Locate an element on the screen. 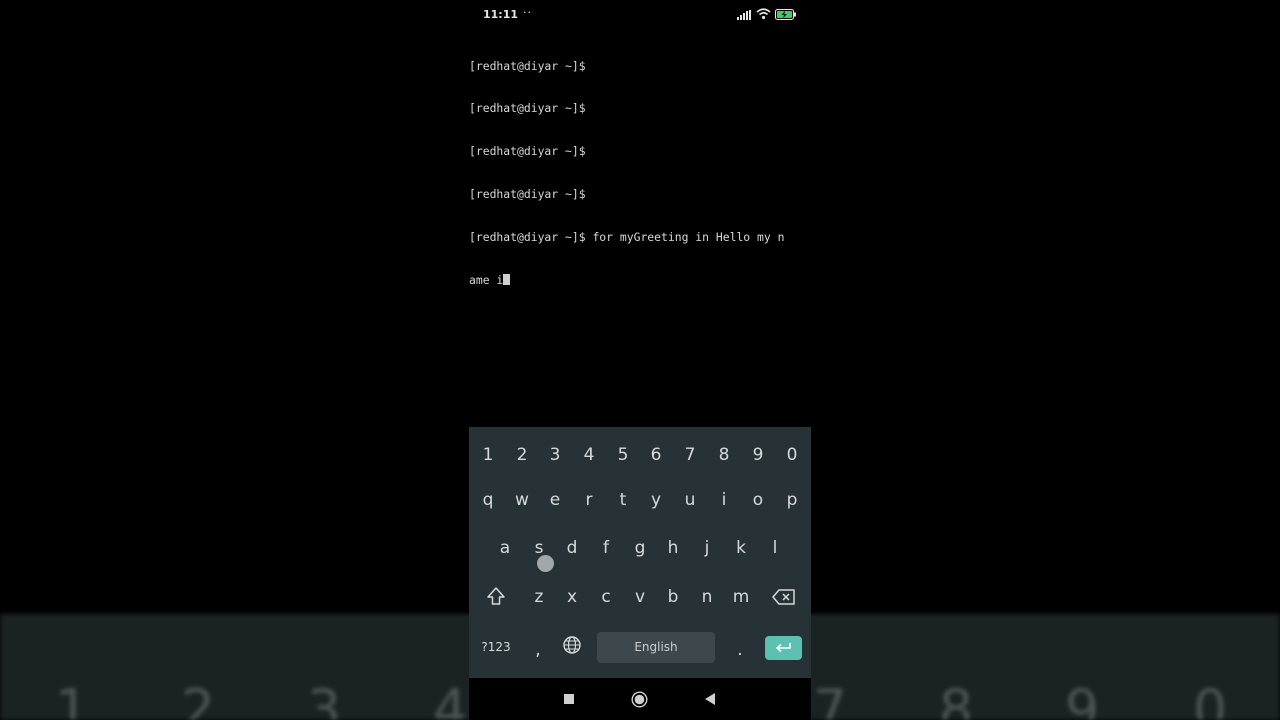 The width and height of the screenshot is (1280, 720). key-m: m is located at coordinates (741, 597).